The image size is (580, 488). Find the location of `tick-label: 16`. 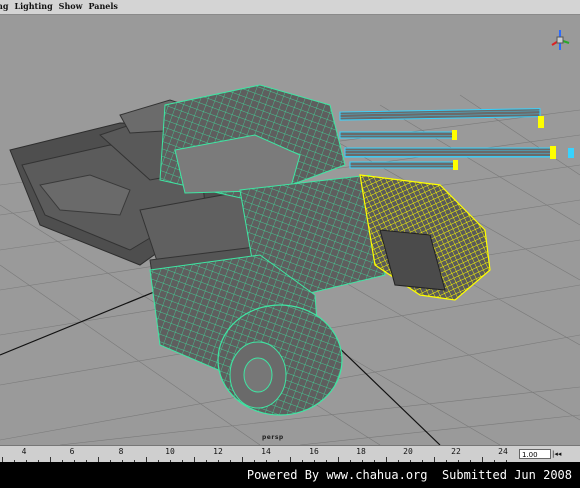

tick-label: 16 is located at coordinates (314, 451).